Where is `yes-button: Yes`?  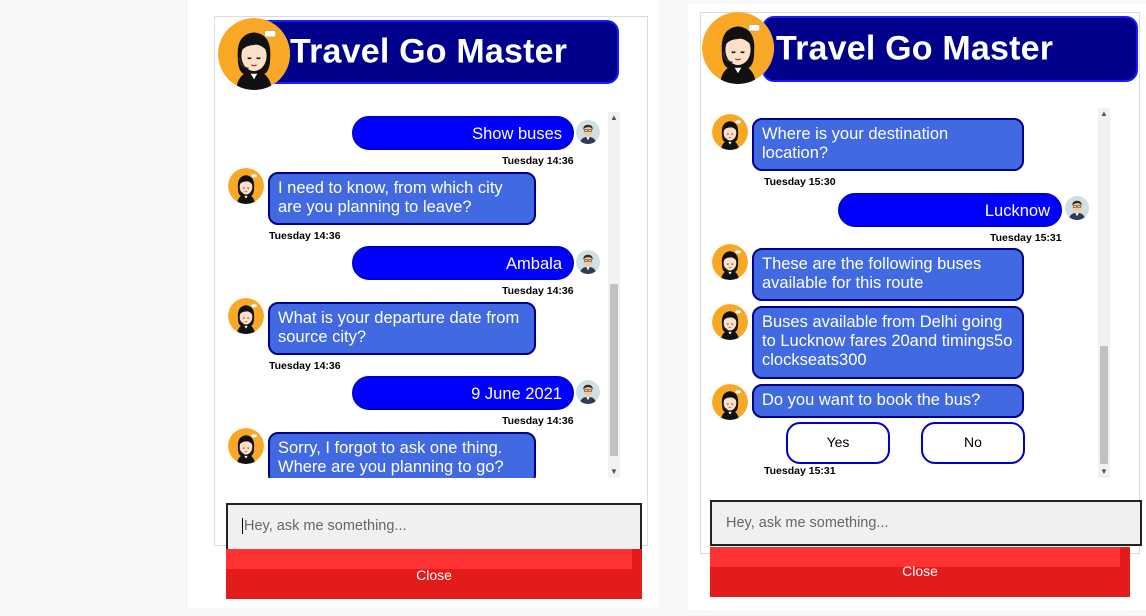
yes-button: Yes is located at coordinates (838, 443).